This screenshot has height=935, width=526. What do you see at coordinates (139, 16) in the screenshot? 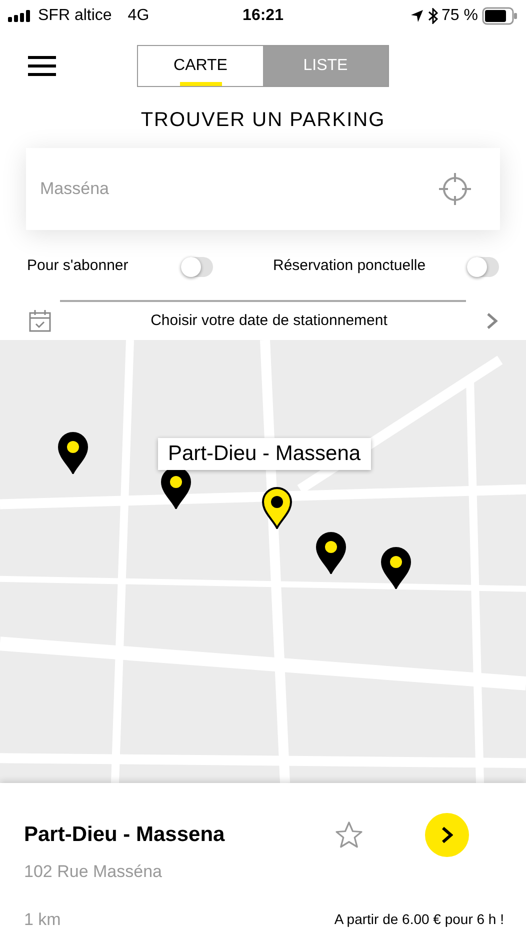
I see `network-type: 4G` at bounding box center [139, 16].